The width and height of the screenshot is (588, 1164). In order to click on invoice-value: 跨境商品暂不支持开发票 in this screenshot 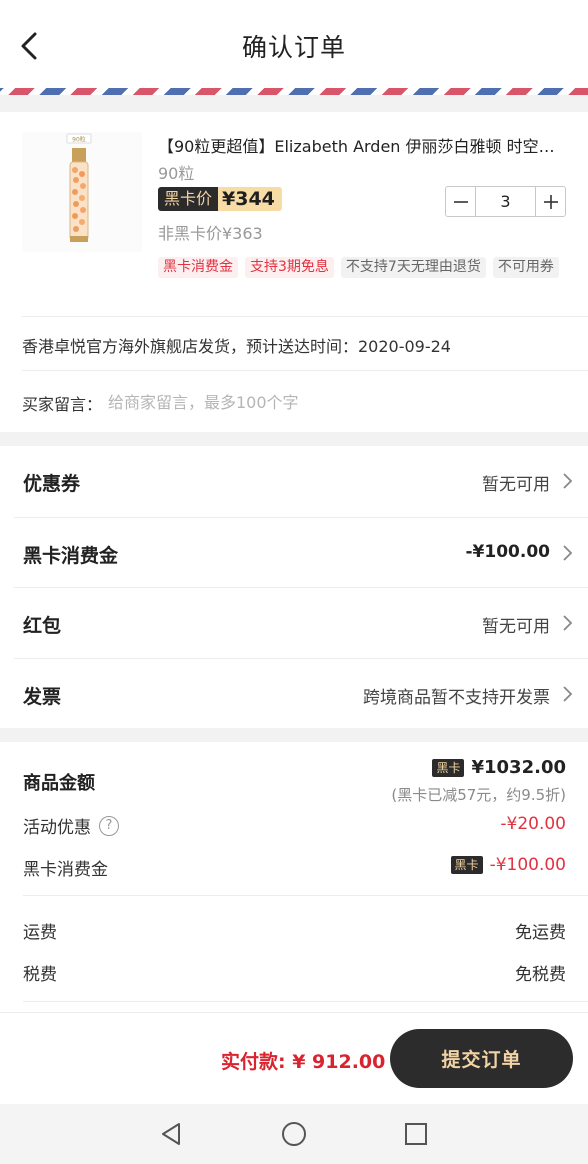, I will do `click(456, 697)`.